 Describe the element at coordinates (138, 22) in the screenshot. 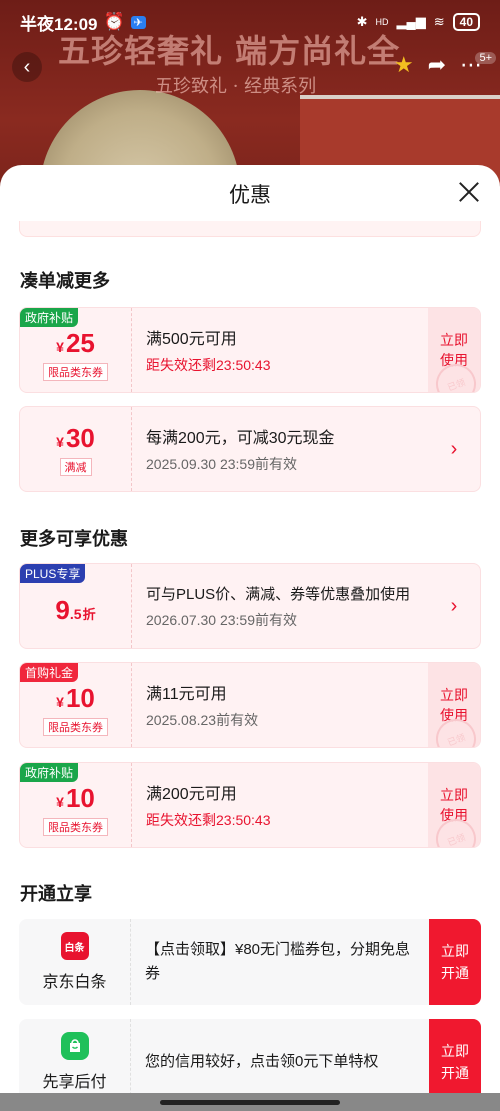

I see `app-notification-icon: ✈` at that location.